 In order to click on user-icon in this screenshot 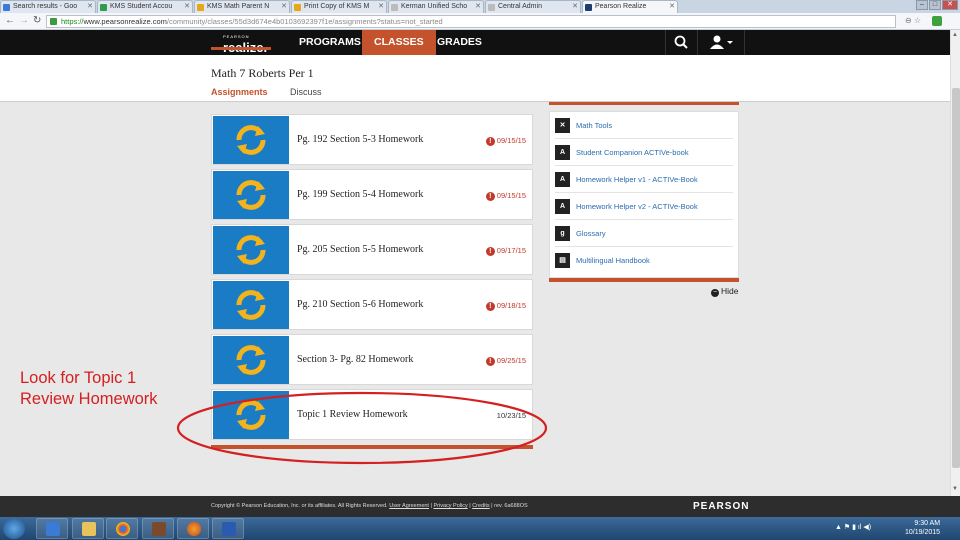, I will do `click(721, 42)`.